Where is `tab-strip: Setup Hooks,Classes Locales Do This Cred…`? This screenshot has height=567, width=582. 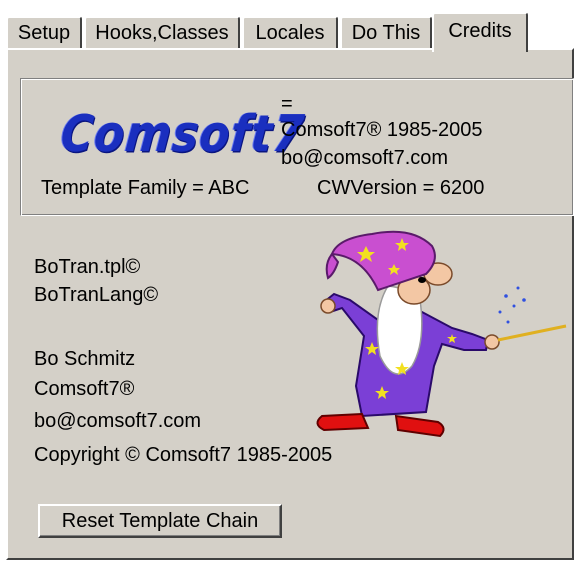
tab-strip: Setup Hooks,Classes Locales Do This Cred… is located at coordinates (286, 32).